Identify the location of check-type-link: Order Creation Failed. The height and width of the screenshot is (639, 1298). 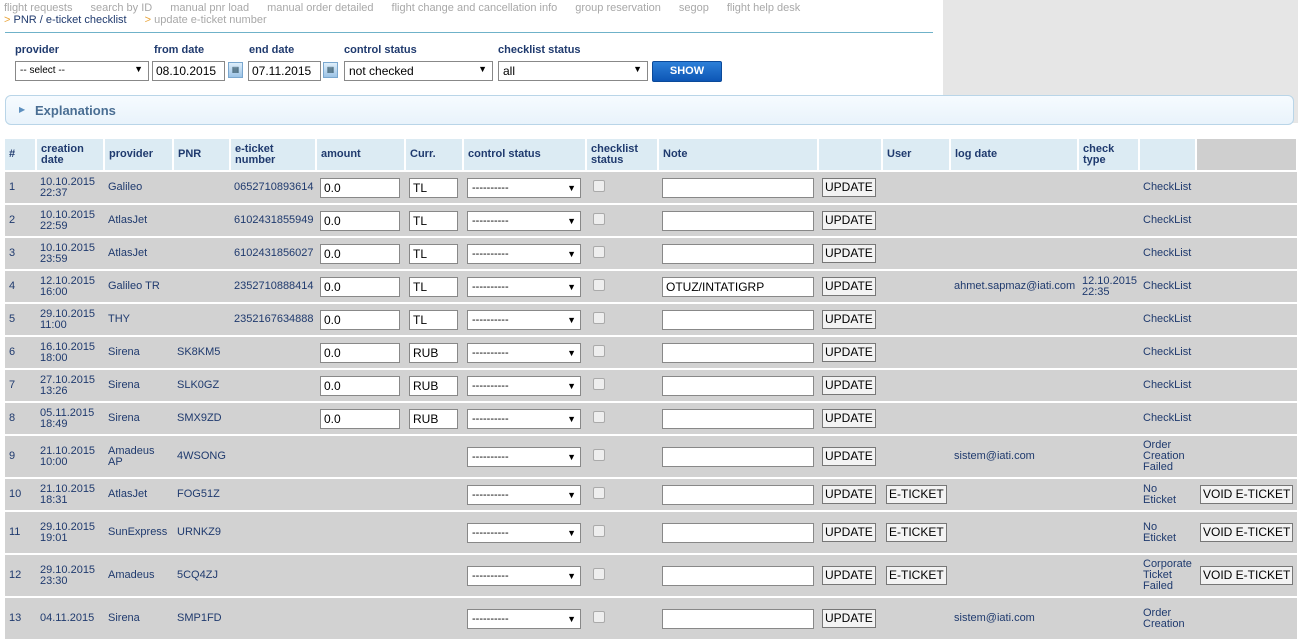
(1164, 456).